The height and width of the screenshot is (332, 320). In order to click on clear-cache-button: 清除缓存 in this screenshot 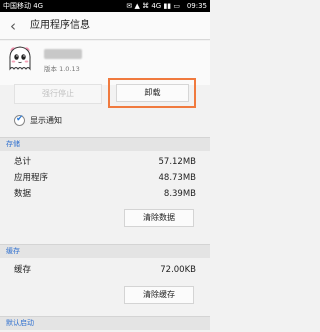, I will do `click(159, 295)`.